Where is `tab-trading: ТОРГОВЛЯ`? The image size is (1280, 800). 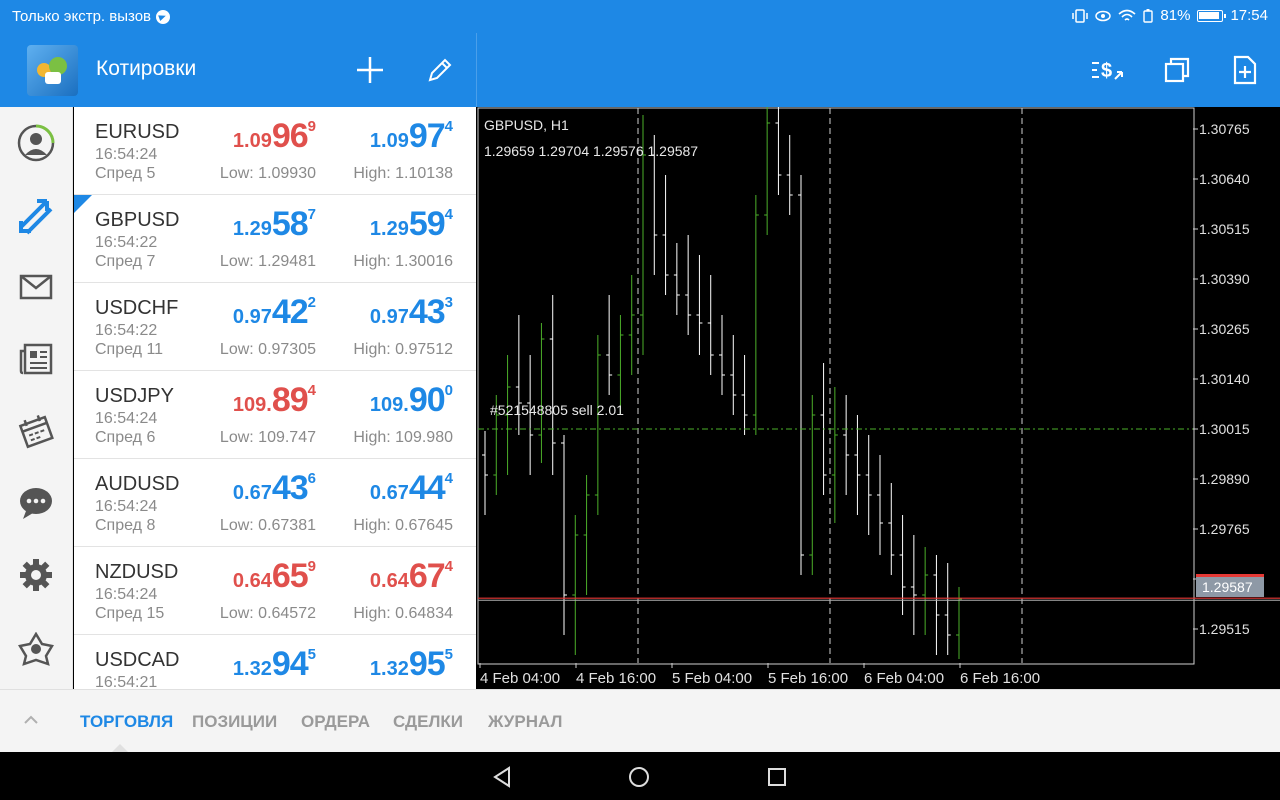
tab-trading: ТОРГОВЛЯ is located at coordinates (126, 722).